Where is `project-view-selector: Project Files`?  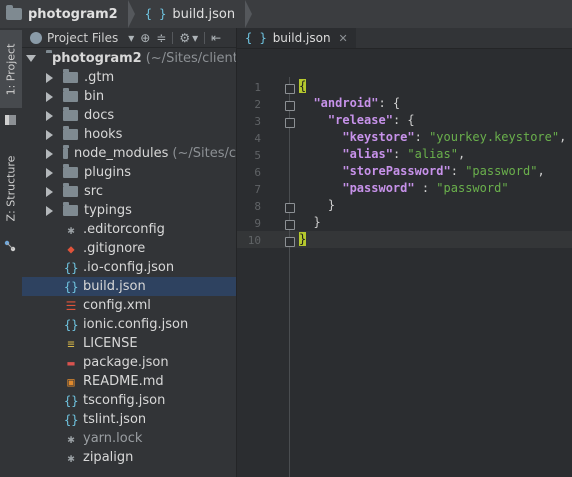
project-view-selector: Project Files is located at coordinates (82, 38).